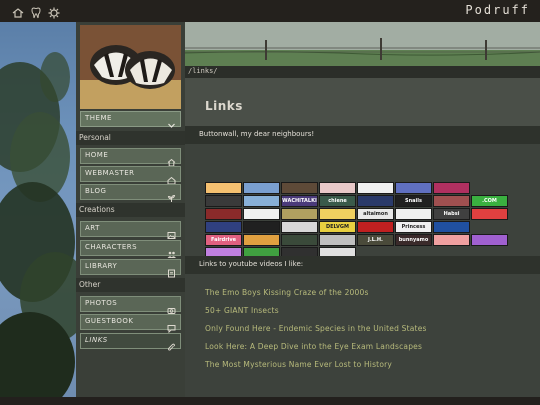 The width and height of the screenshot is (540, 405). I want to click on section-personal: Personal, so click(130, 138).